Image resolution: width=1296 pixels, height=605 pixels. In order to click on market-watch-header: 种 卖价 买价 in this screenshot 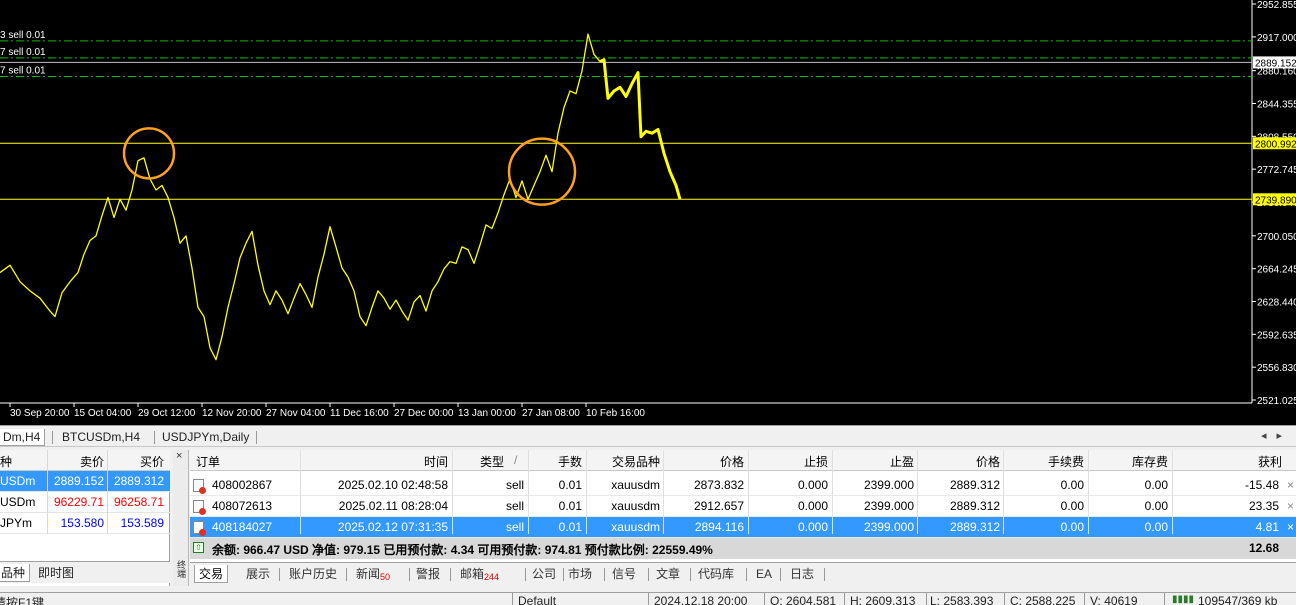, I will do `click(85, 460)`.